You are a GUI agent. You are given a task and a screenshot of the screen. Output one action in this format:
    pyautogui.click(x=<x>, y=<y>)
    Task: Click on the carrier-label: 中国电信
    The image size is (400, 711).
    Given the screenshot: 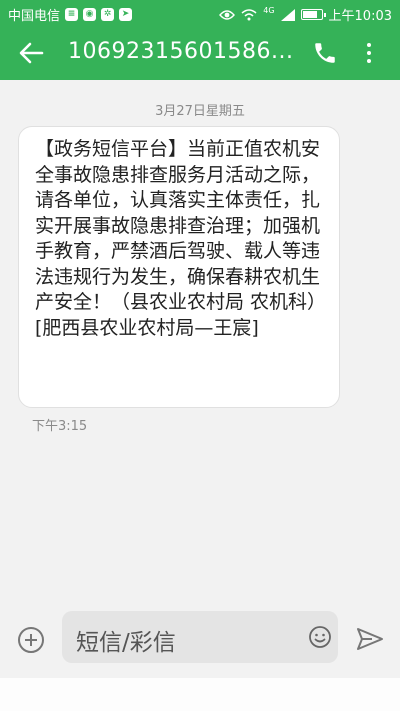 What is the action you would take?
    pyautogui.click(x=34, y=16)
    